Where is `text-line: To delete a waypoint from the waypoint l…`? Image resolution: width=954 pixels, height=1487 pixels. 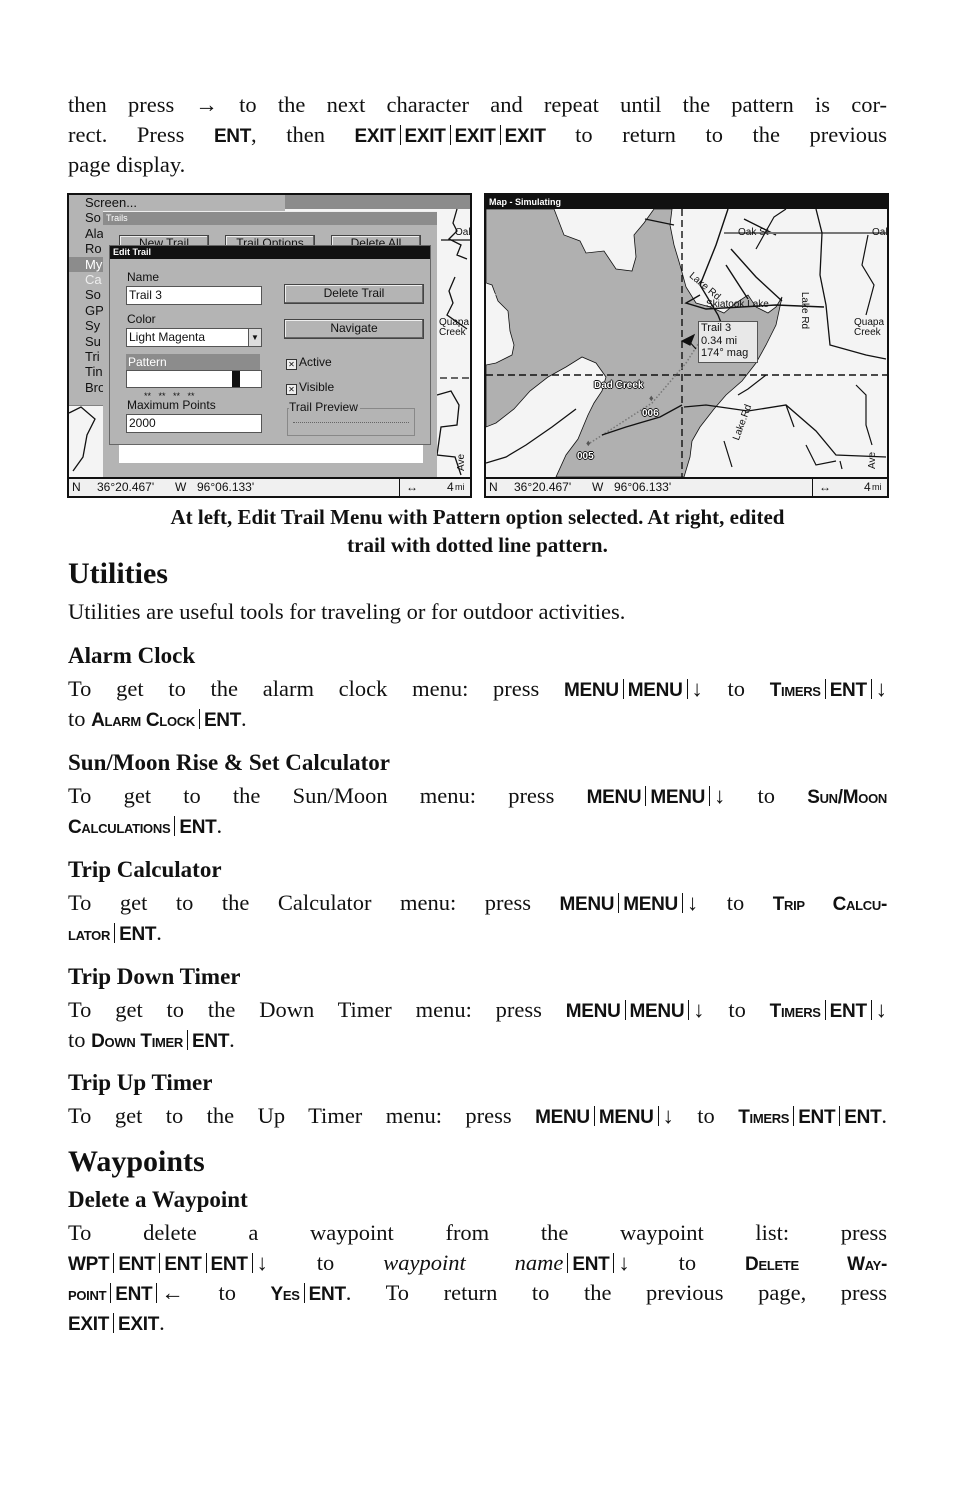
text-line: To delete a waypoint from the waypoint l… is located at coordinates (477, 1232).